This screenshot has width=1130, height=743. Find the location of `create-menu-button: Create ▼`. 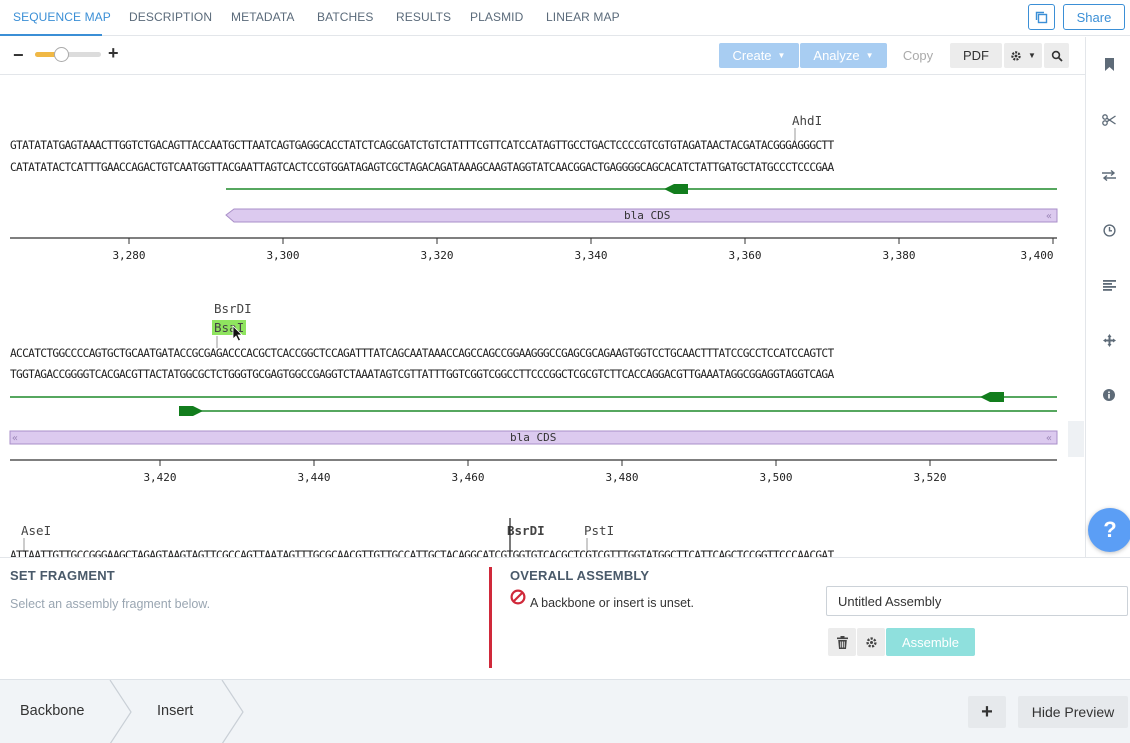

create-menu-button: Create ▼ is located at coordinates (759, 55).